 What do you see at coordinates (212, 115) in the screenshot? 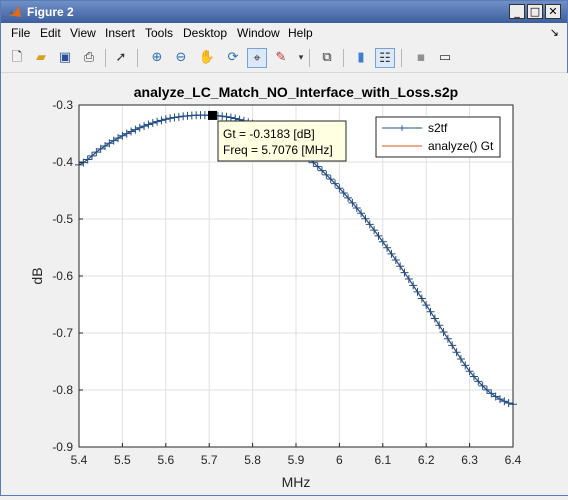
I see `data-tip-marker` at bounding box center [212, 115].